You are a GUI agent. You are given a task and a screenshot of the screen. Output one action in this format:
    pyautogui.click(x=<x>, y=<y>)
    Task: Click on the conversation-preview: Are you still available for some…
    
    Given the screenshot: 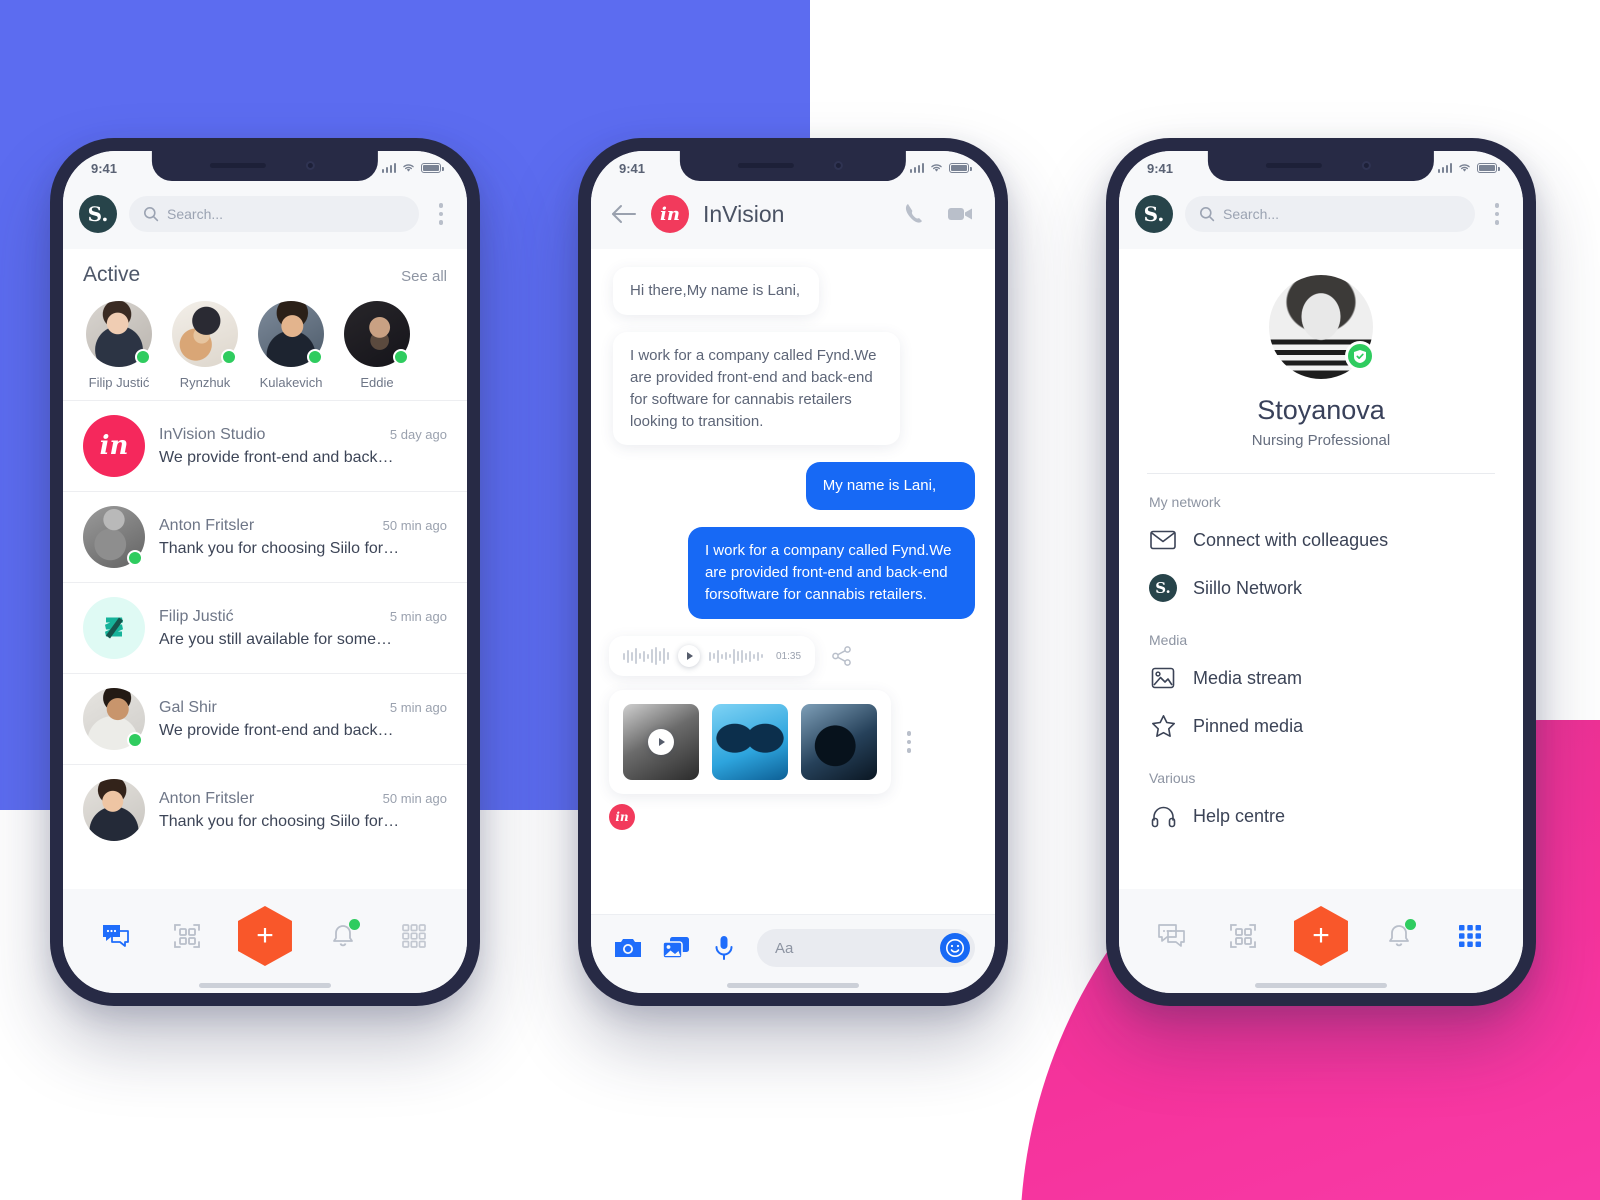 What is the action you would take?
    pyautogui.click(x=275, y=639)
    